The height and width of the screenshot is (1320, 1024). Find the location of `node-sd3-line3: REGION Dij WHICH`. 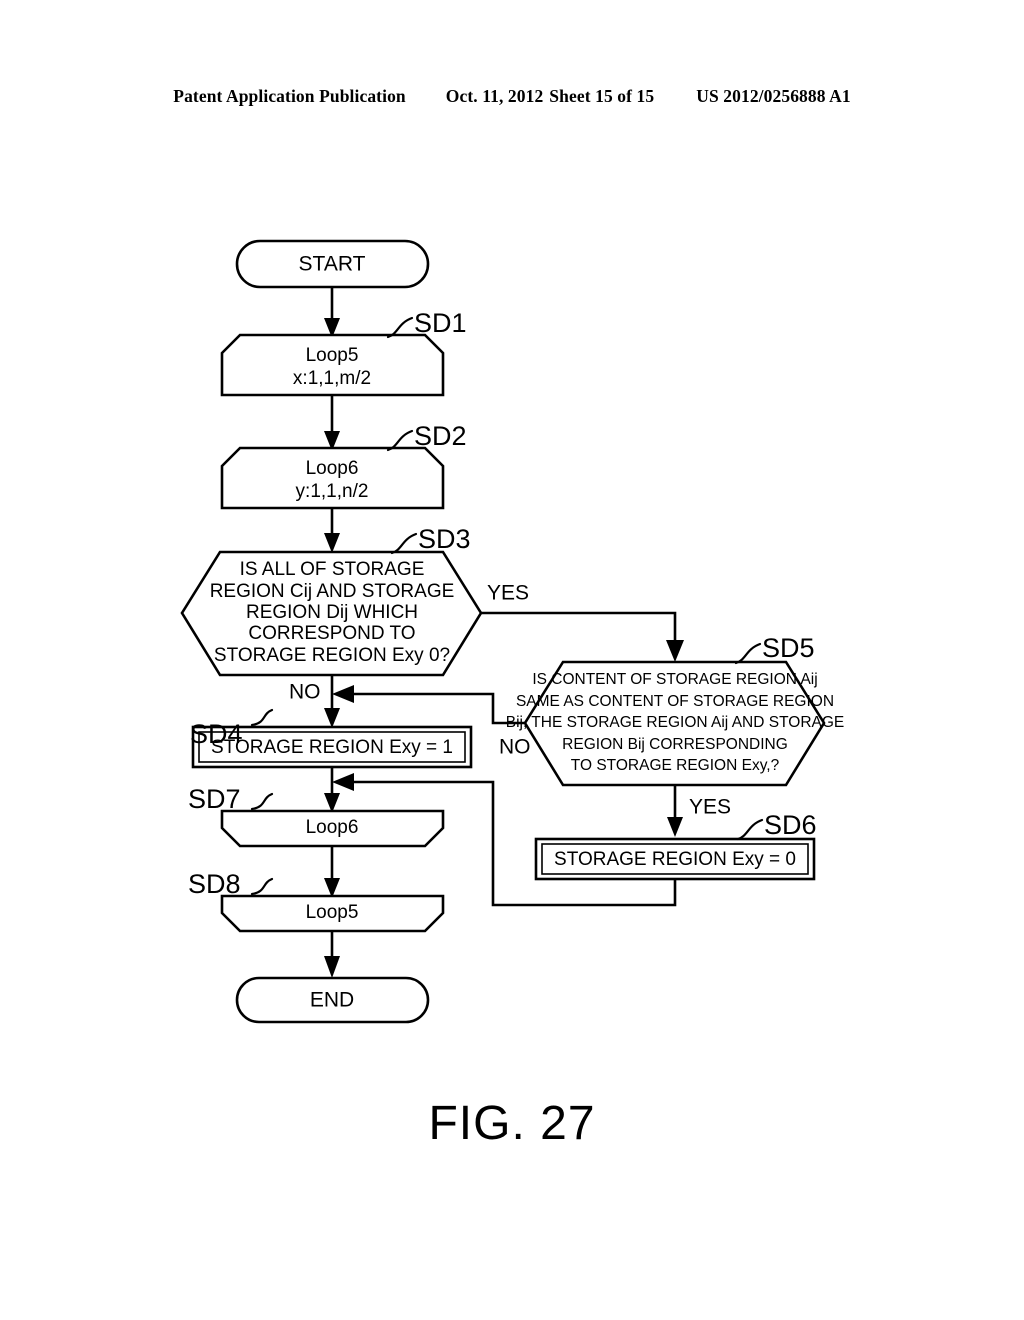

node-sd3-line3: REGION Dij WHICH is located at coordinates (332, 612).